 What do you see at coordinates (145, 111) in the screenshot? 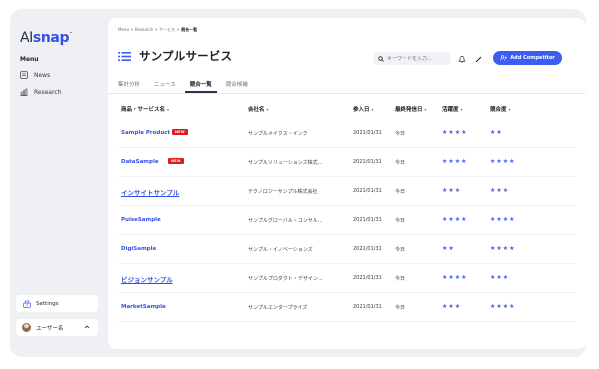
I see `column-header-product: 商品・サービス名 ▾` at bounding box center [145, 111].